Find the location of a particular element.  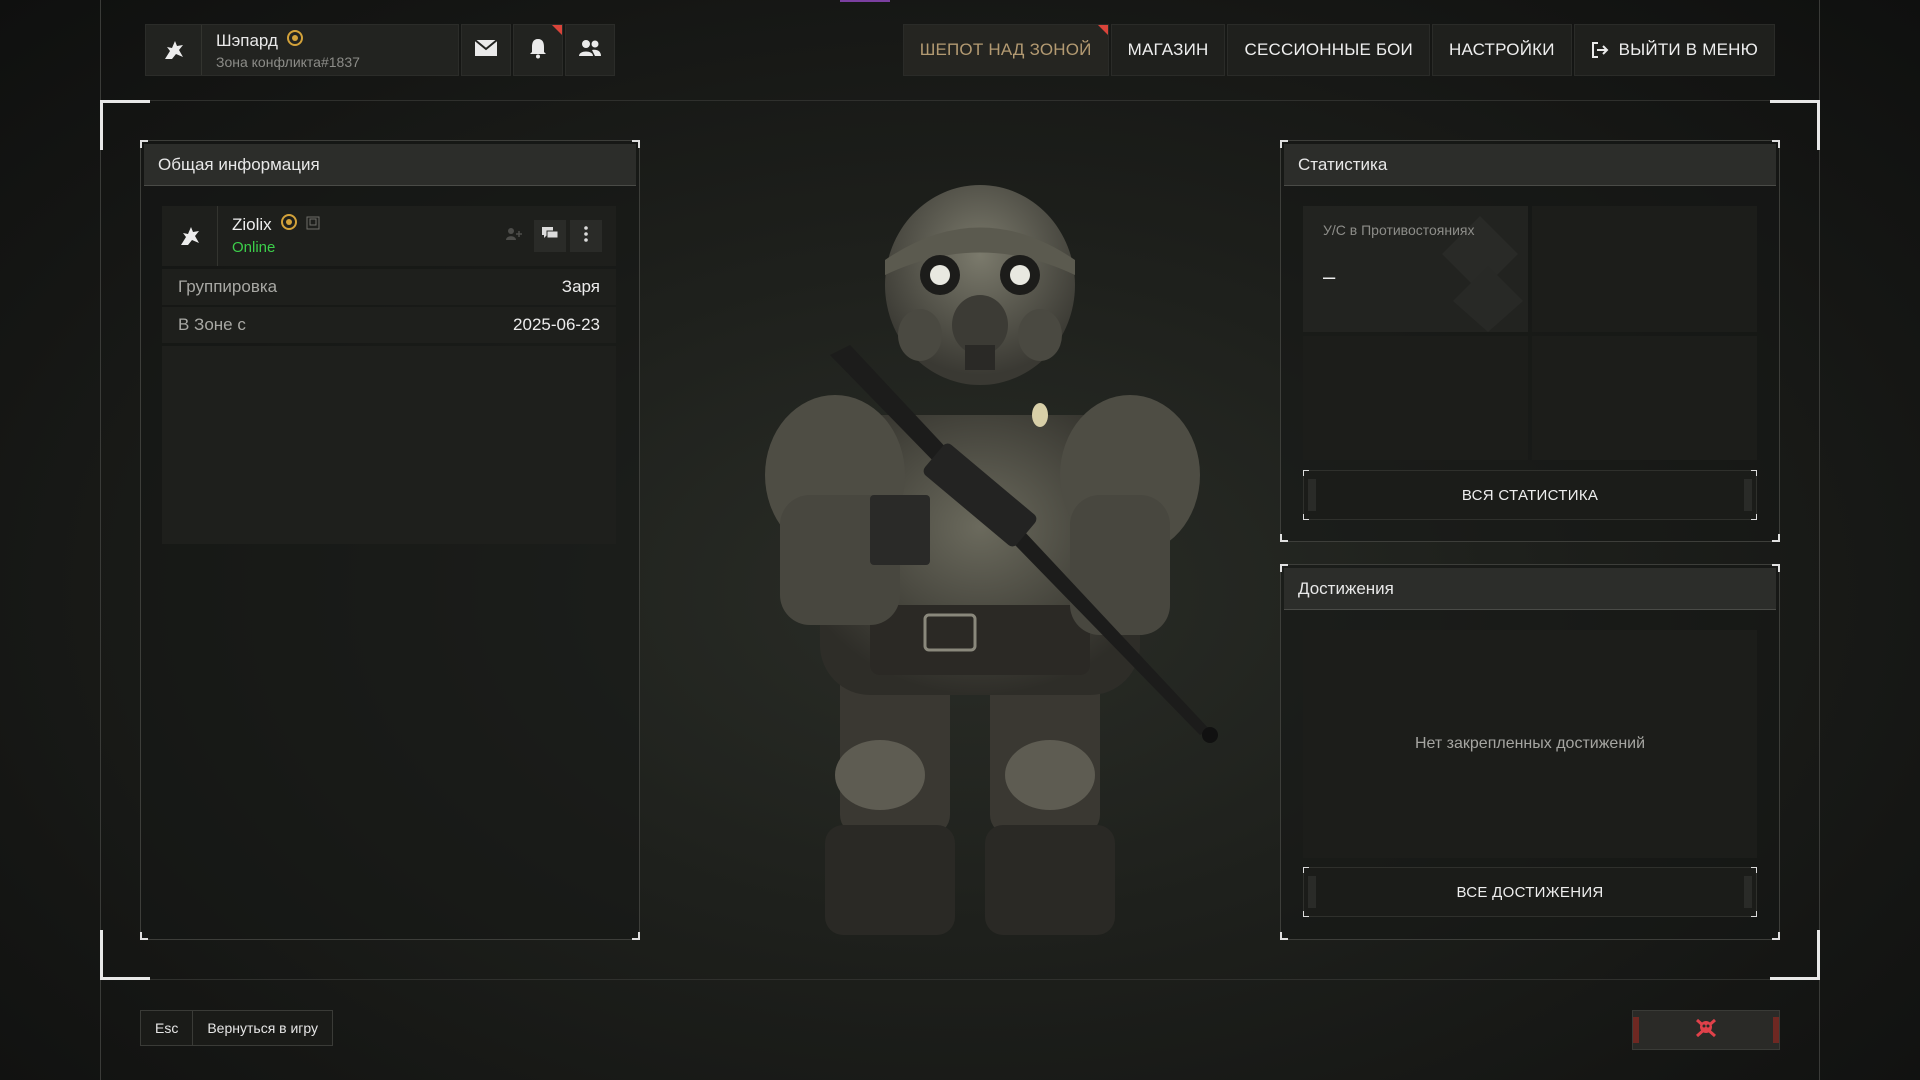

player-subtitle: Зона конфликта#1837 is located at coordinates (288, 61).